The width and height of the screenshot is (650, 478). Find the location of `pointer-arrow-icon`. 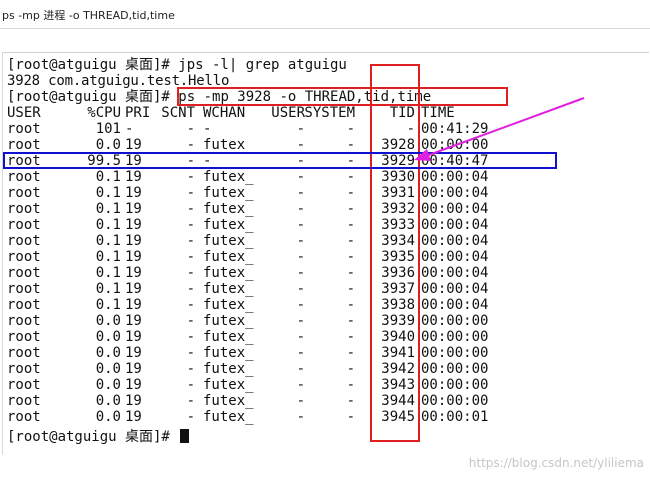

pointer-arrow-icon is located at coordinates (499, 129).